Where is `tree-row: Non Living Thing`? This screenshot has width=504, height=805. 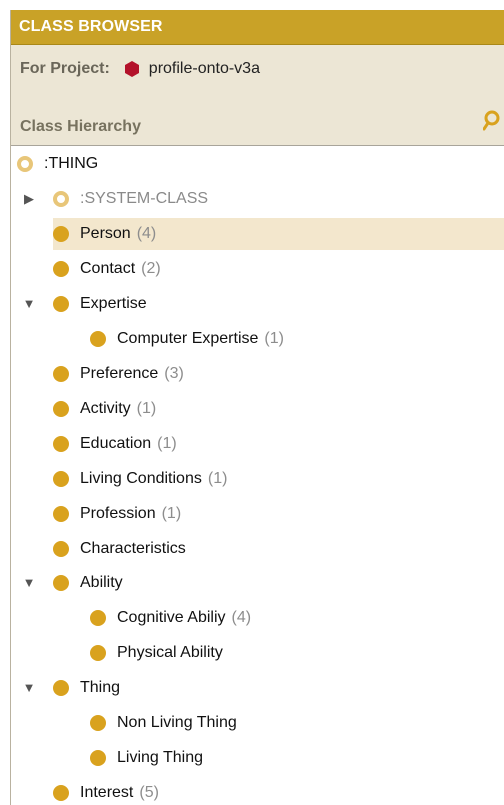
tree-row: Non Living Thing is located at coordinates (163, 723).